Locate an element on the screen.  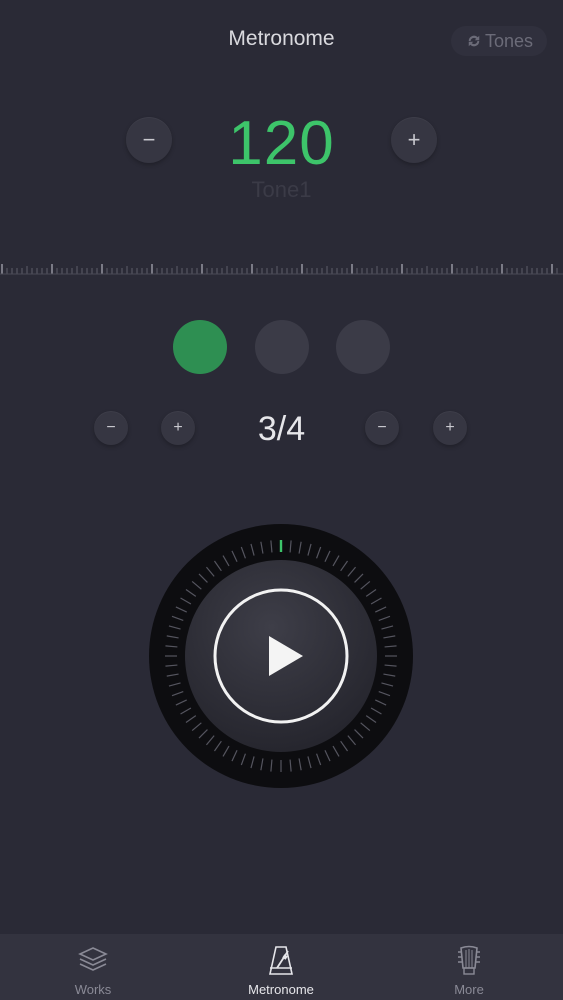
tone-name: Tone1 is located at coordinates (281, 189).